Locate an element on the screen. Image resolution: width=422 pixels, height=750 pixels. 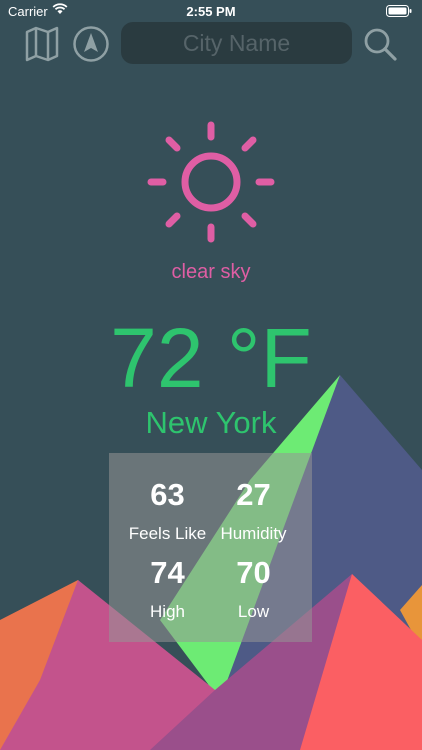
weather-stats-panel: 63 27 Feels Like Humidity 74 70 High Low is located at coordinates (210, 547).